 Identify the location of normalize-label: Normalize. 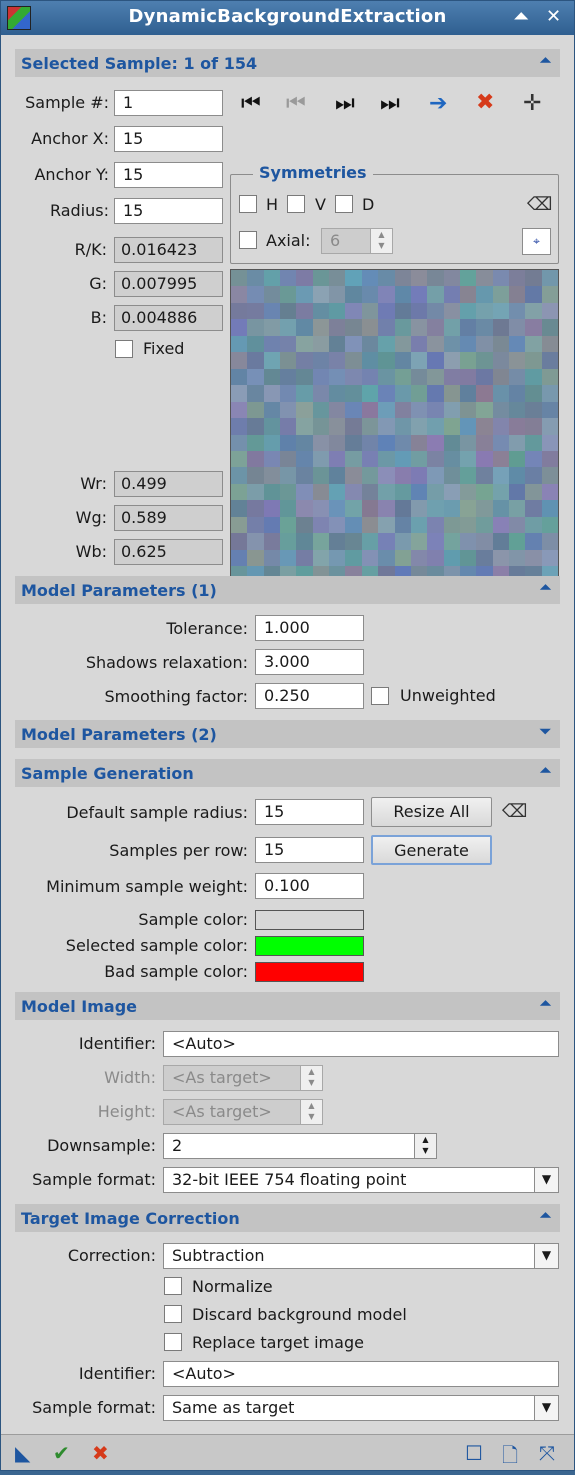
(232, 1286).